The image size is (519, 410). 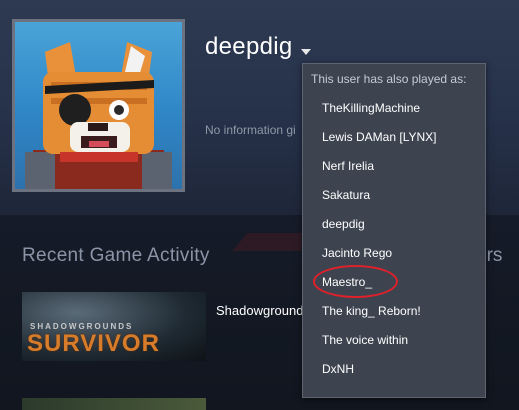 What do you see at coordinates (114, 404) in the screenshot?
I see `game-capsule-second` at bounding box center [114, 404].